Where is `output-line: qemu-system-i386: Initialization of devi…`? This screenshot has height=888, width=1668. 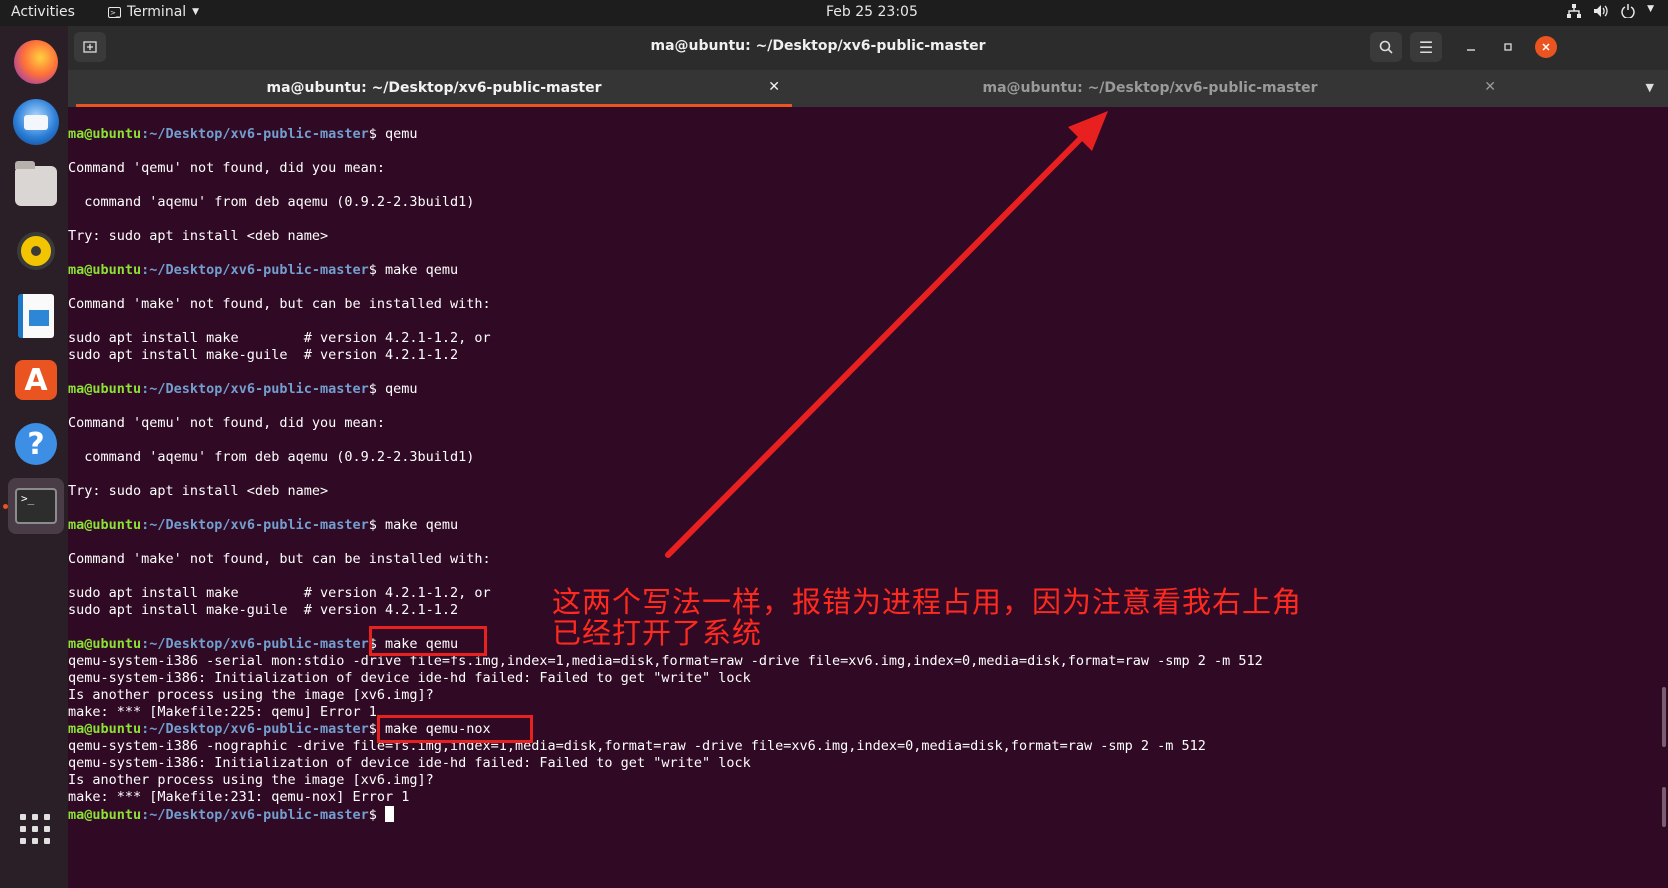
output-line: qemu-system-i386: Initialization of devi… is located at coordinates (665, 678).